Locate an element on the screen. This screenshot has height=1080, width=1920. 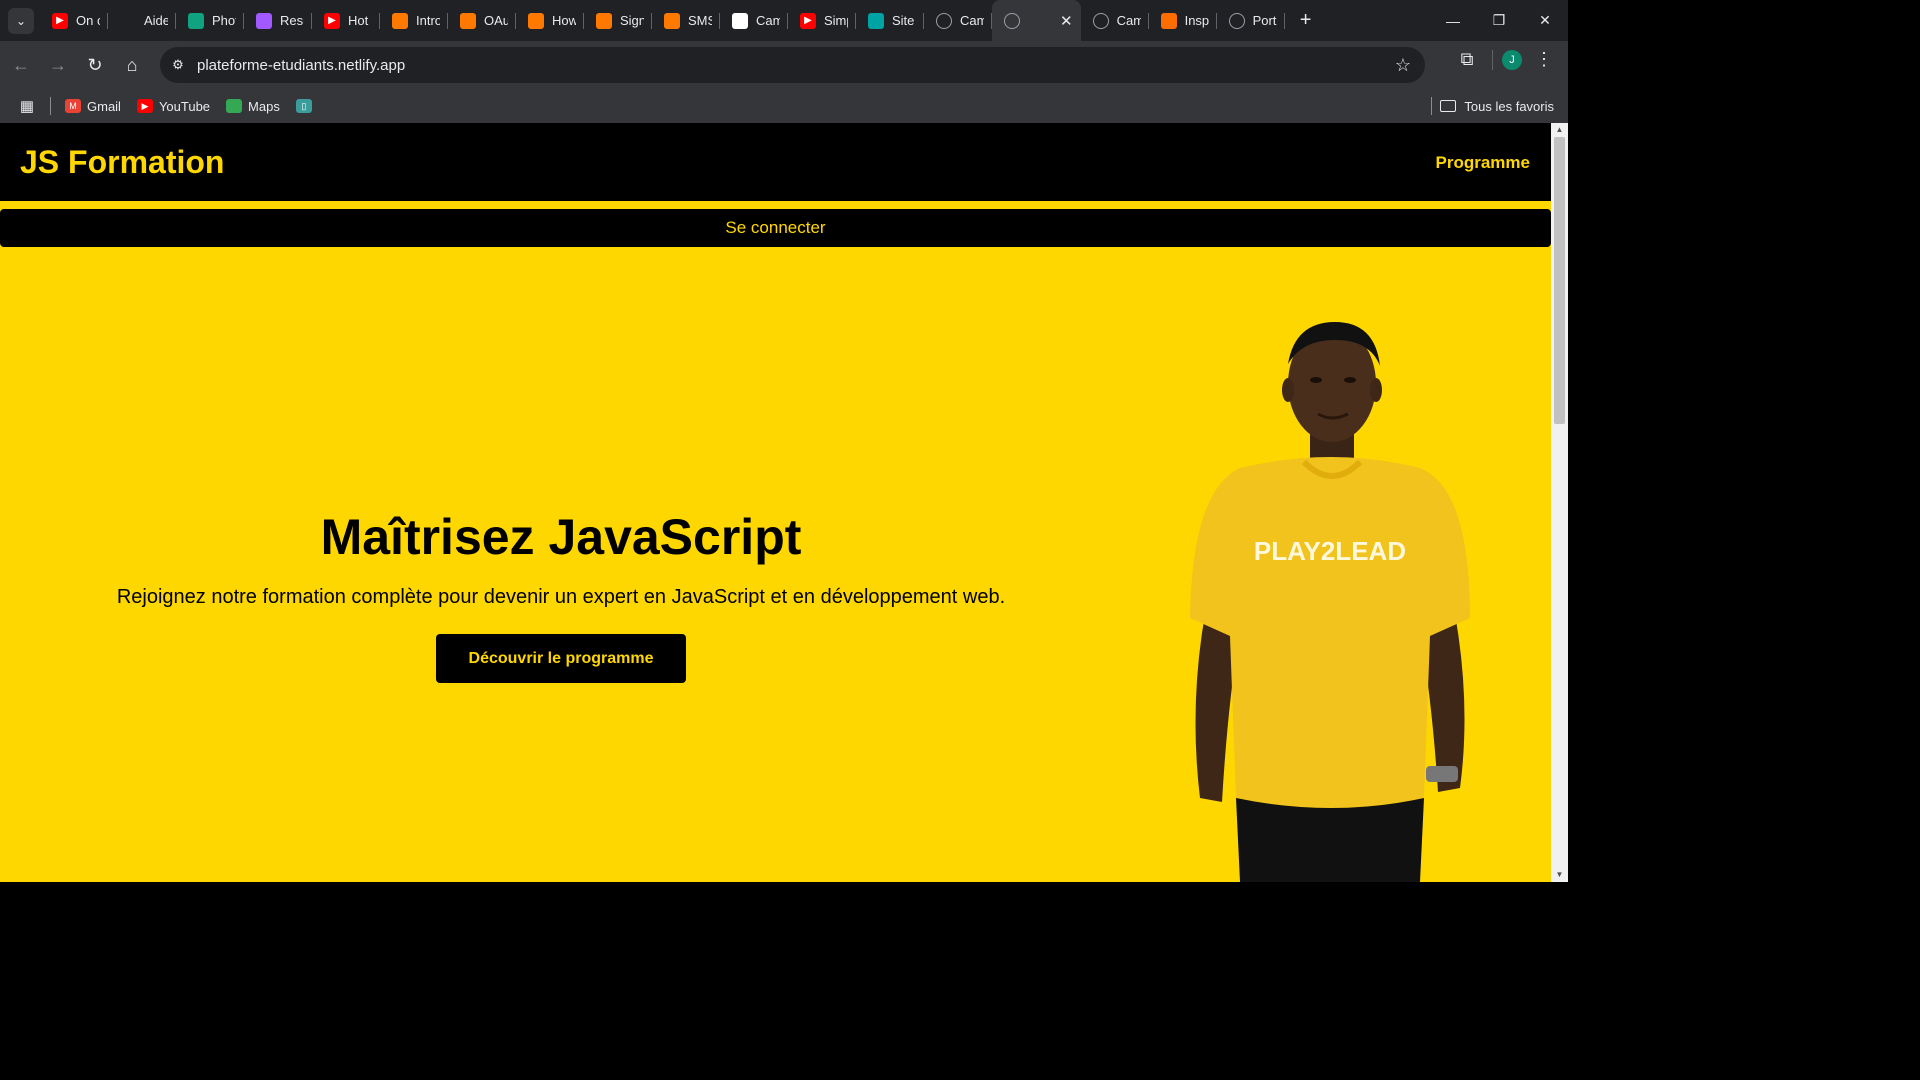
tab-title: On c is located at coordinates (88, 20).